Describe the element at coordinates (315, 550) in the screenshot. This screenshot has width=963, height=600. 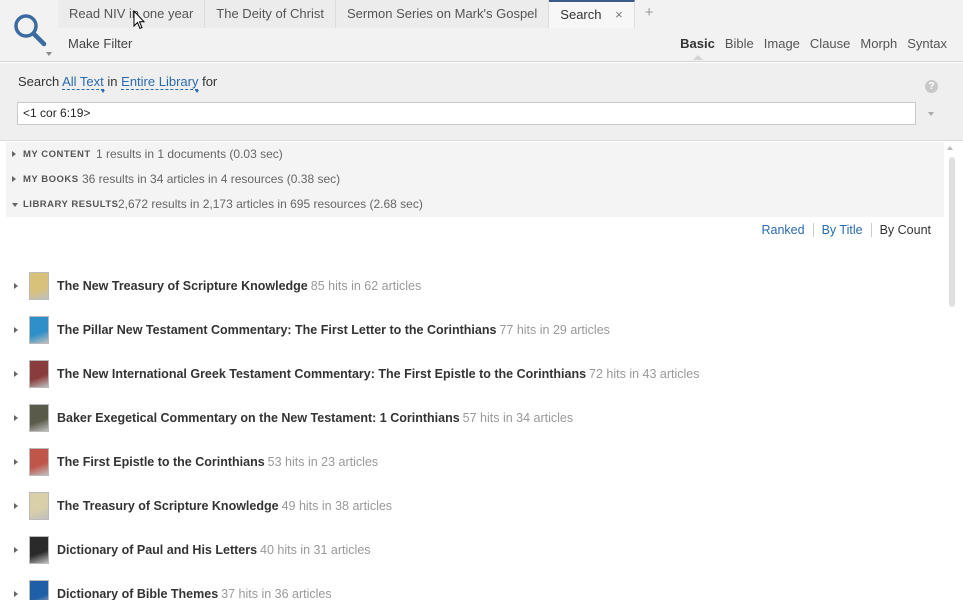
I see `hit-count: 40 hits in 31 articles` at that location.